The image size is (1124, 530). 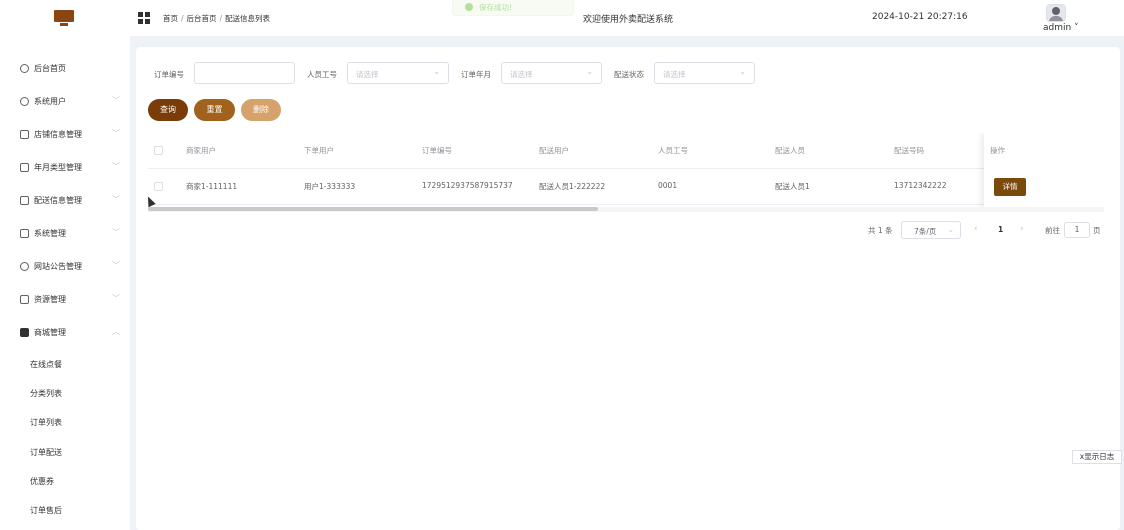 I want to click on sidebar-item-label: 年月类型管理, so click(x=58, y=167).